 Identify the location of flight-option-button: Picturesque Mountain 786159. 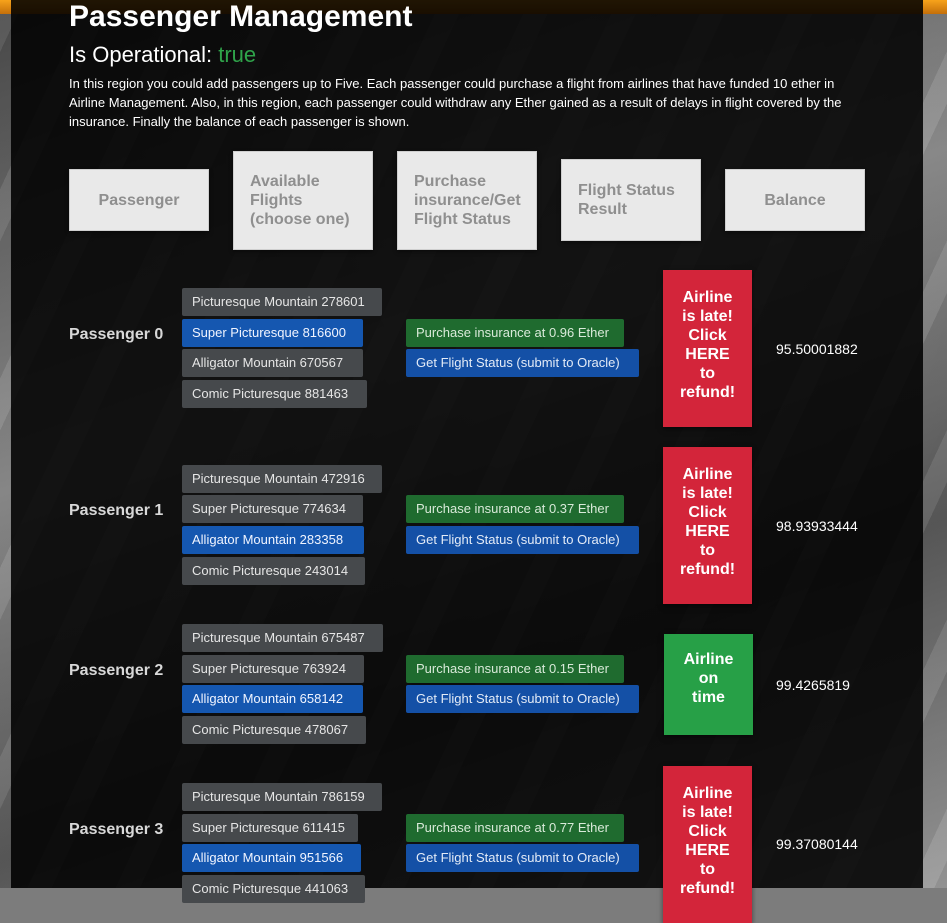
(282, 797).